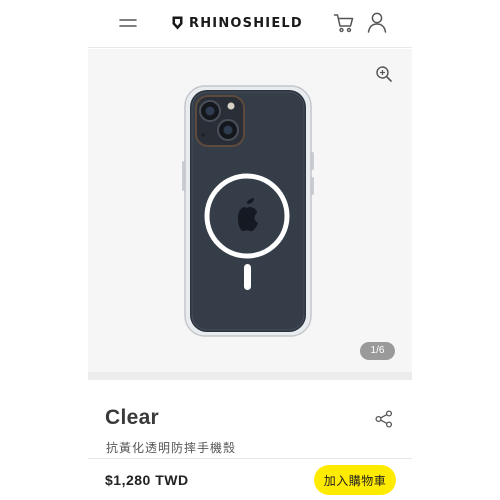  What do you see at coordinates (246, 23) in the screenshot?
I see `brand-name: RHINOSHIELD` at bounding box center [246, 23].